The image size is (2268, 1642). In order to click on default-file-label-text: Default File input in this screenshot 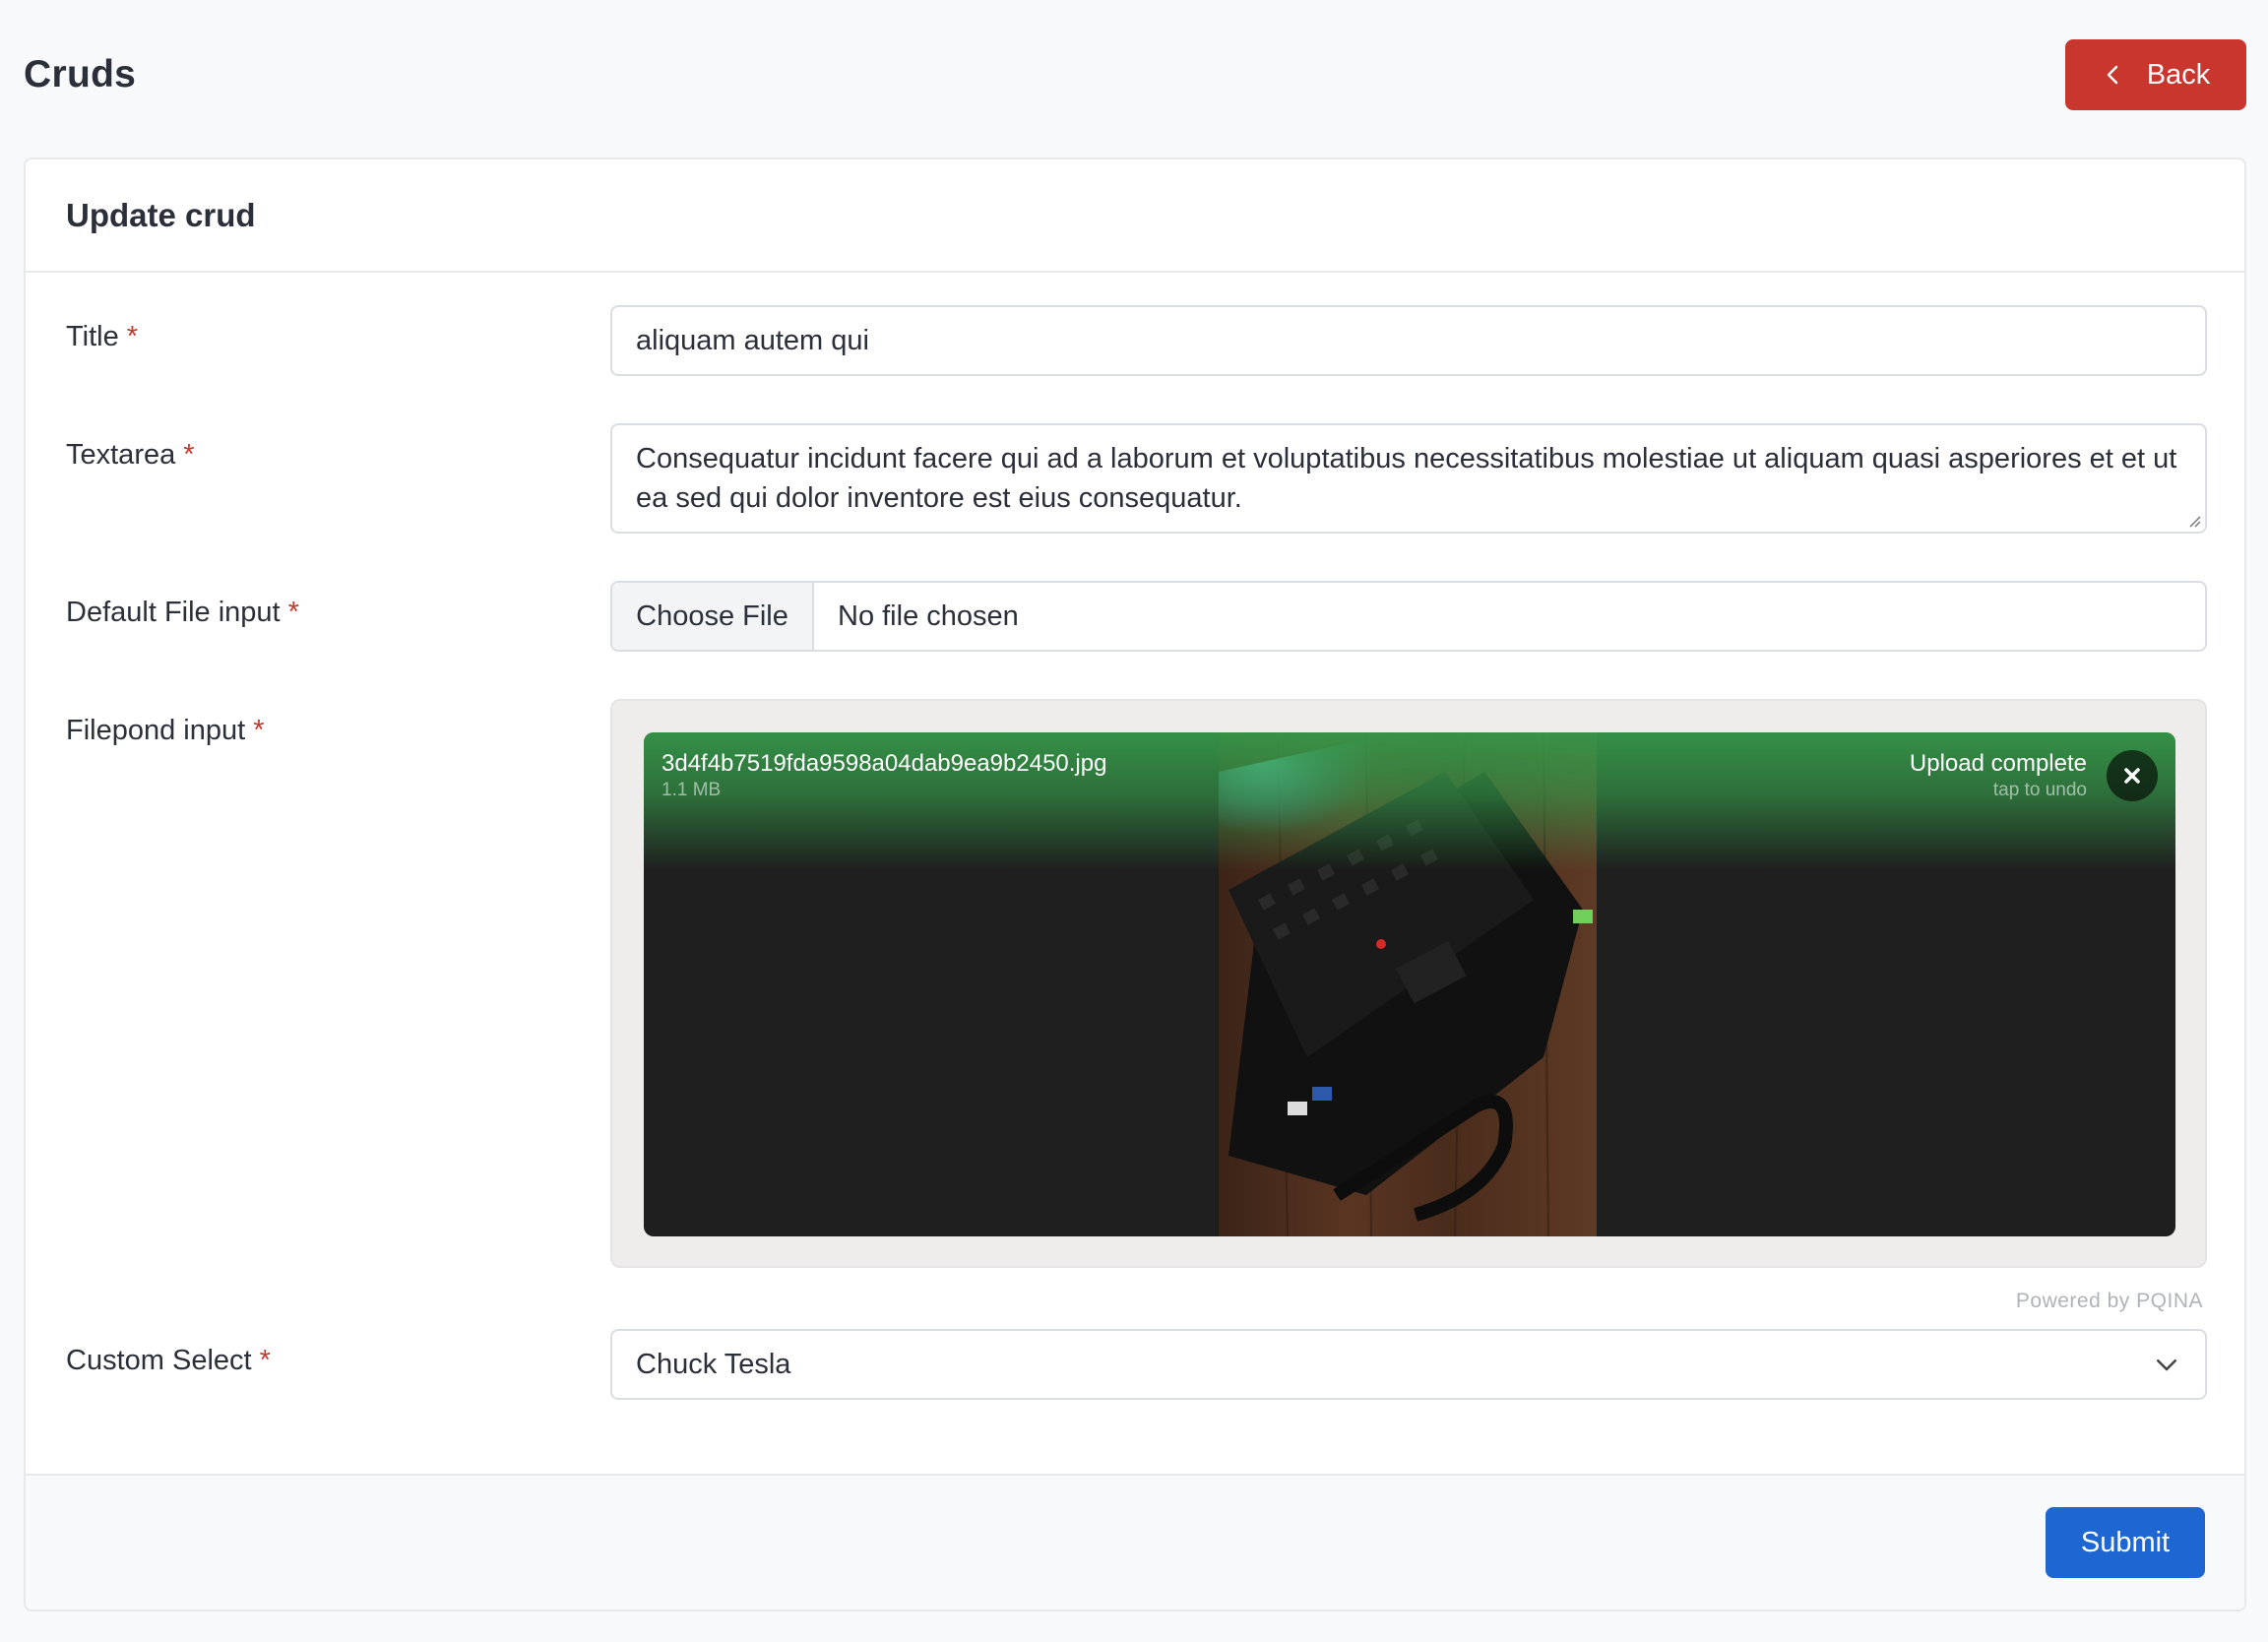, I will do `click(173, 612)`.